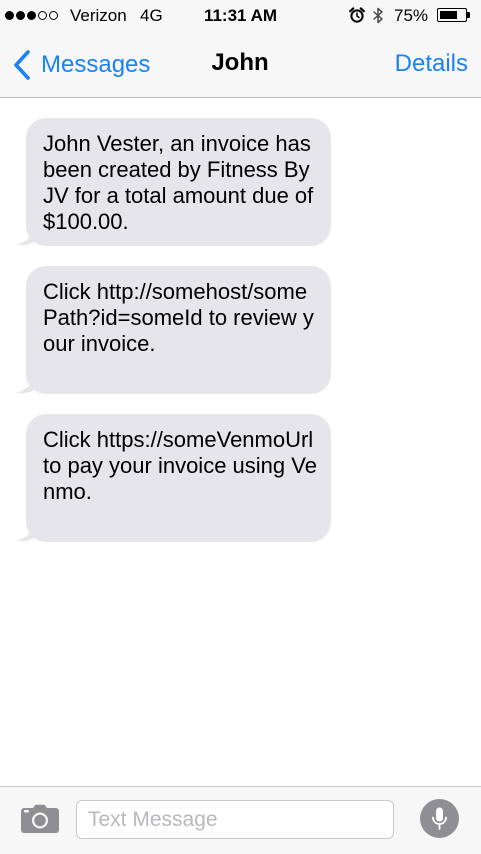  I want to click on alarm-clock-icon, so click(357, 15).